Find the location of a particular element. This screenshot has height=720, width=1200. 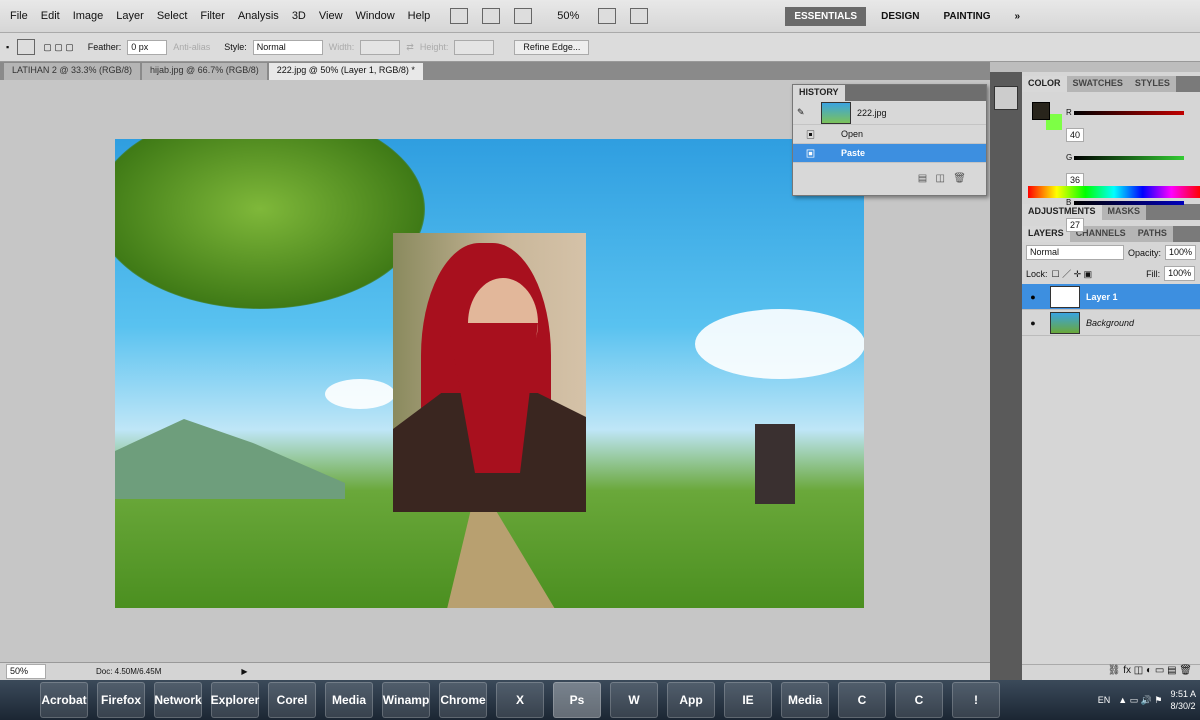

menu-window: Window is located at coordinates (375, 16).